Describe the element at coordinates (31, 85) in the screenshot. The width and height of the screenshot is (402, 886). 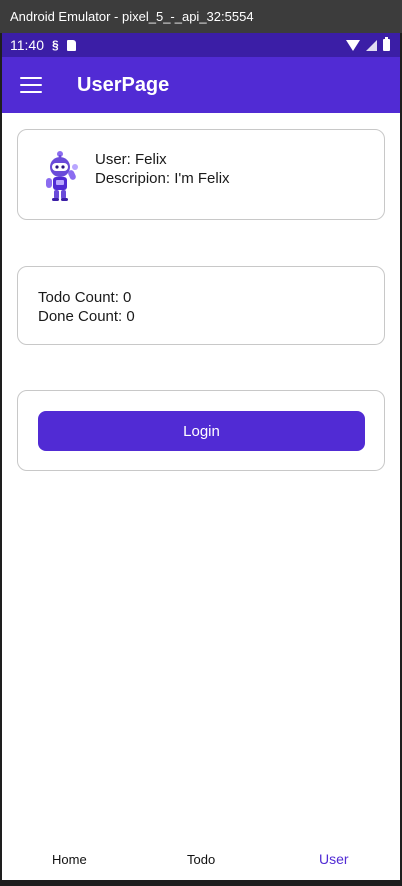
I see `hamburger-icon` at that location.